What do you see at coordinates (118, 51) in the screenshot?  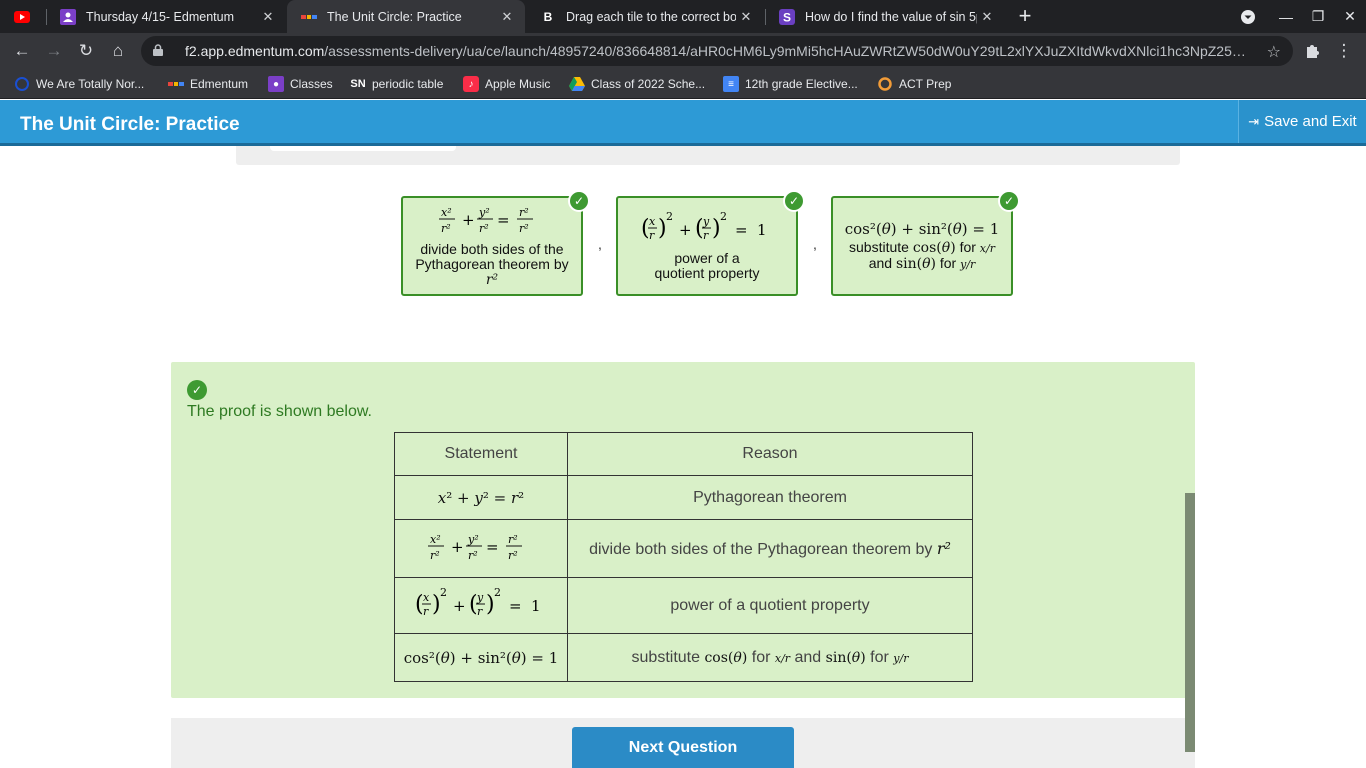 I see `home-icon: ⌂` at bounding box center [118, 51].